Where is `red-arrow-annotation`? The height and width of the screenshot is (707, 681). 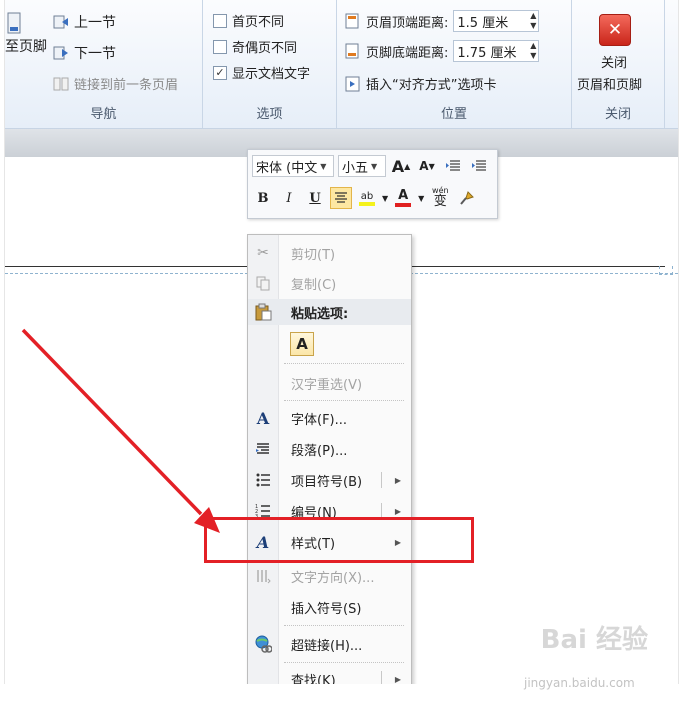
red-arrow-annotation is located at coordinates (120, 430).